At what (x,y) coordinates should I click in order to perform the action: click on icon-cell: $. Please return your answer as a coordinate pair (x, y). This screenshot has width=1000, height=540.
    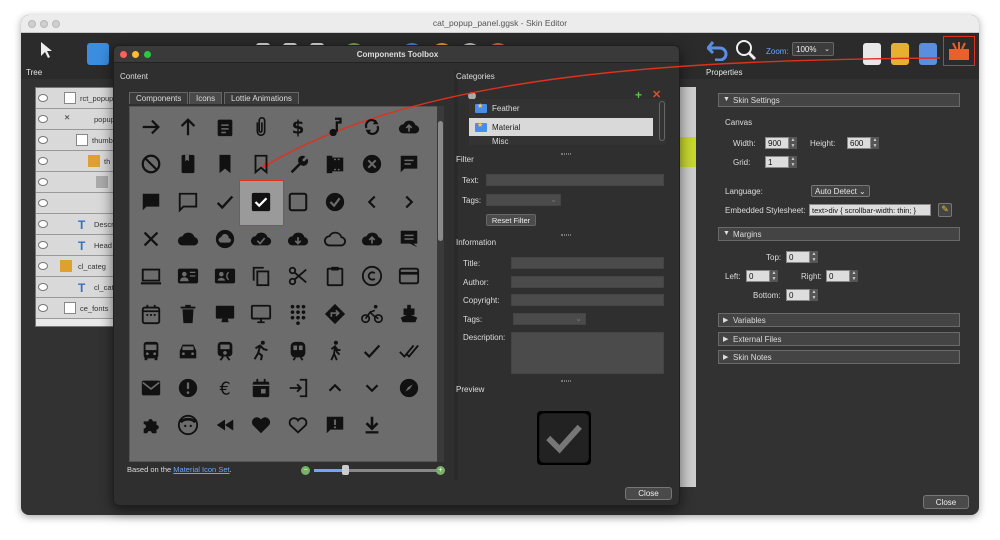
    Looking at the image, I should click on (298, 127).